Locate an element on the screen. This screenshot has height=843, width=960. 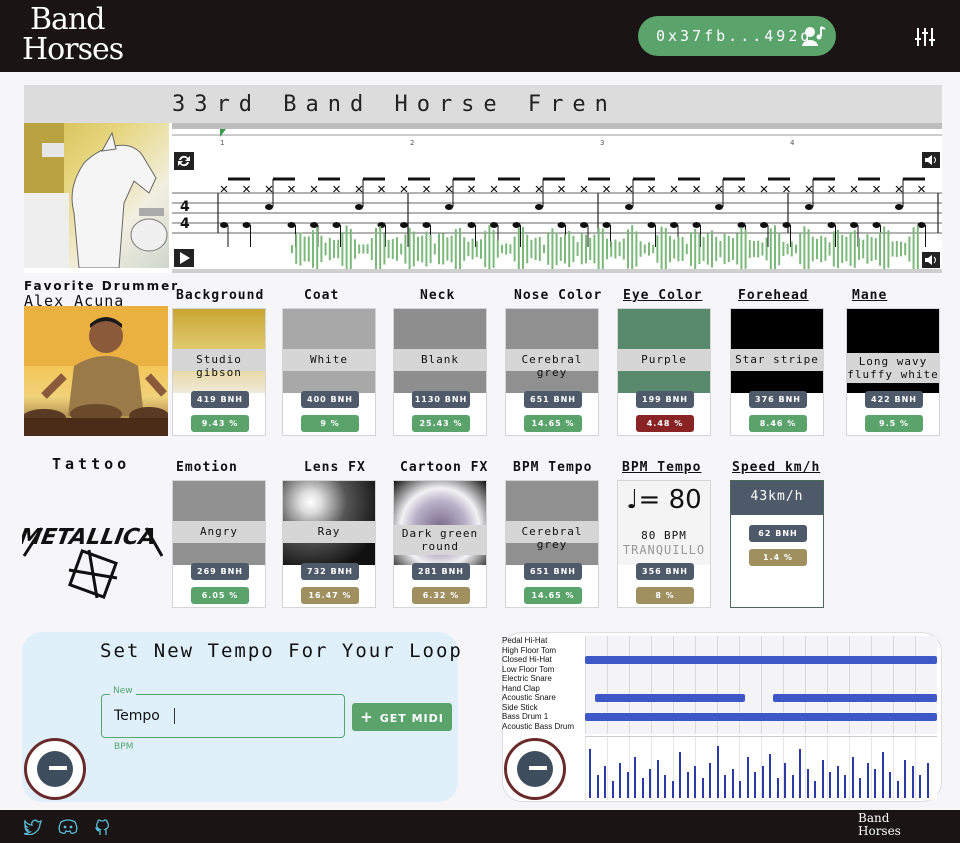
trait-card: Dark green round 281 BNH 6.32 % is located at coordinates (440, 544).